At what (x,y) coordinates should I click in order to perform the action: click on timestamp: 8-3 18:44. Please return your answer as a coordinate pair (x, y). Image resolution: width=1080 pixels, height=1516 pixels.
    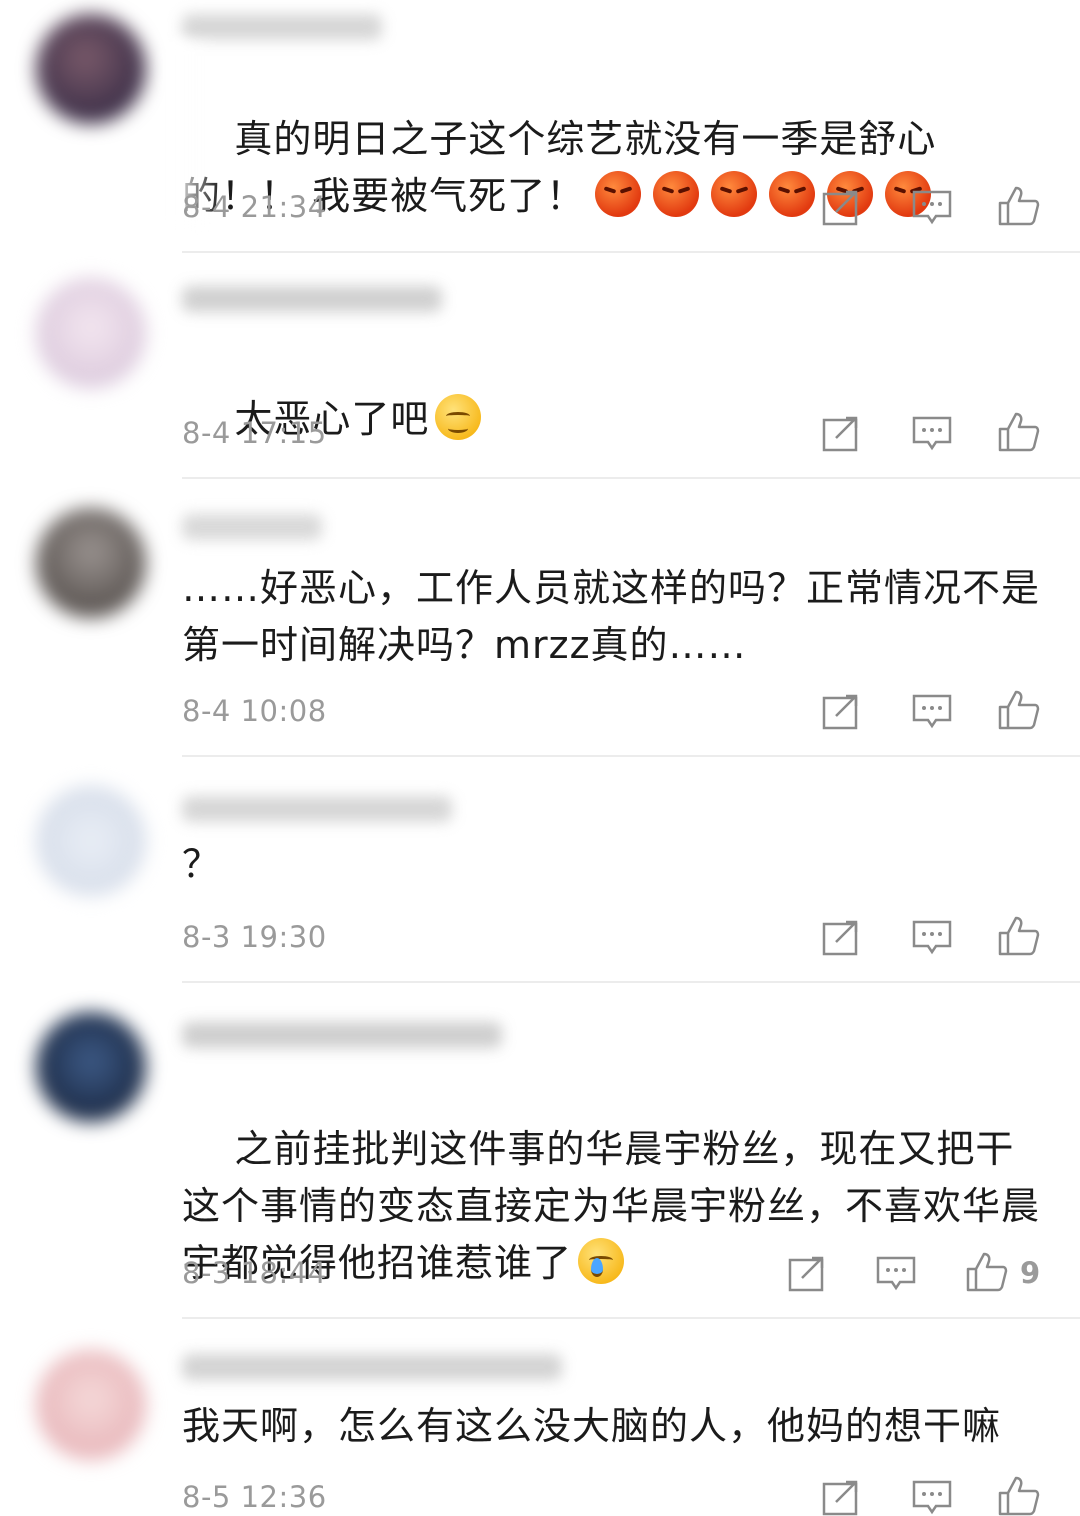
    Looking at the image, I should click on (254, 1273).